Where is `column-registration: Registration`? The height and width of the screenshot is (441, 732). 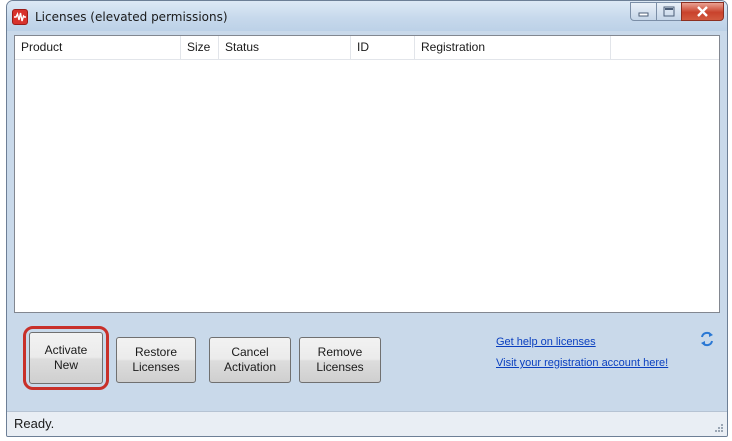
column-registration: Registration is located at coordinates (513, 47).